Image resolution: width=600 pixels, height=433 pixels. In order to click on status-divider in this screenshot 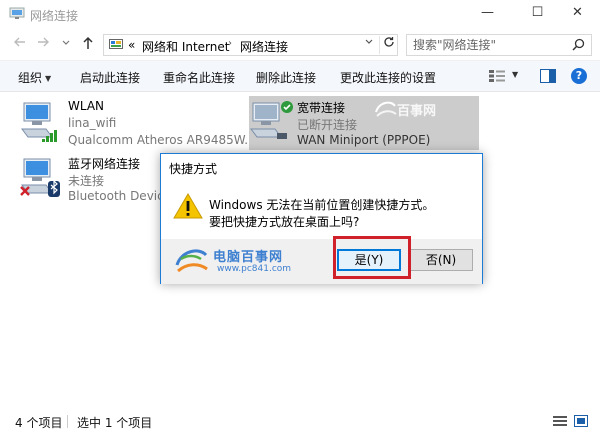, I will do `click(67, 421)`.